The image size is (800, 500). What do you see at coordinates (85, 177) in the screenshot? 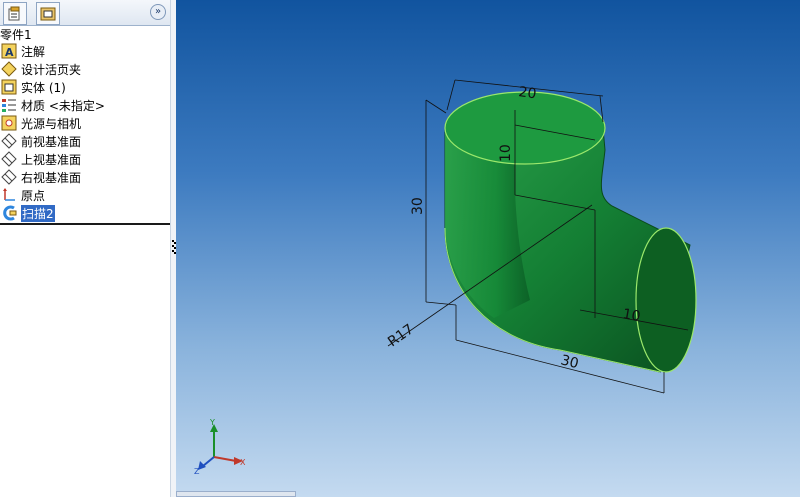
I see `tree-item-right-plane: 右视基准面` at bounding box center [85, 177].